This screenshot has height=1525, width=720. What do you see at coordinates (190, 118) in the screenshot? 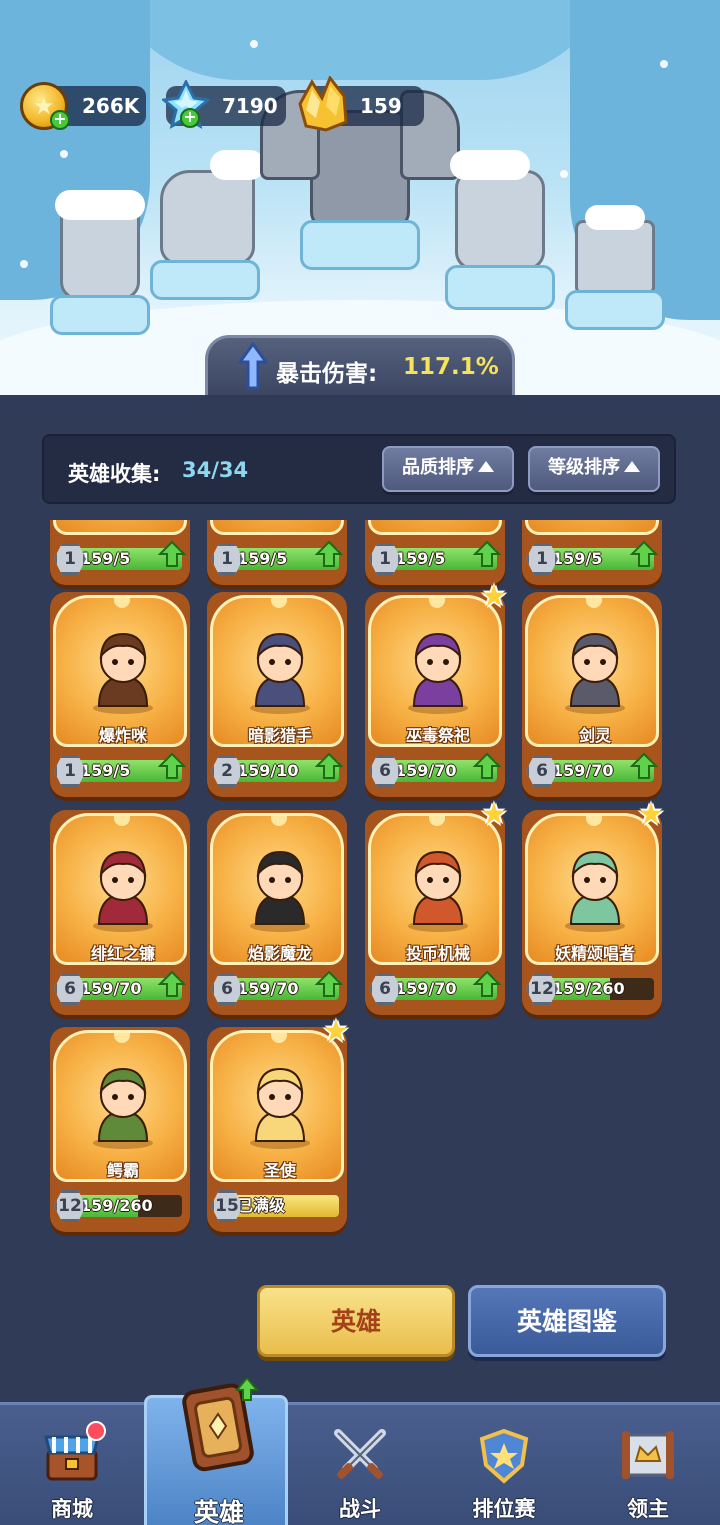
I see `add-crystals-icon: +` at bounding box center [190, 118].